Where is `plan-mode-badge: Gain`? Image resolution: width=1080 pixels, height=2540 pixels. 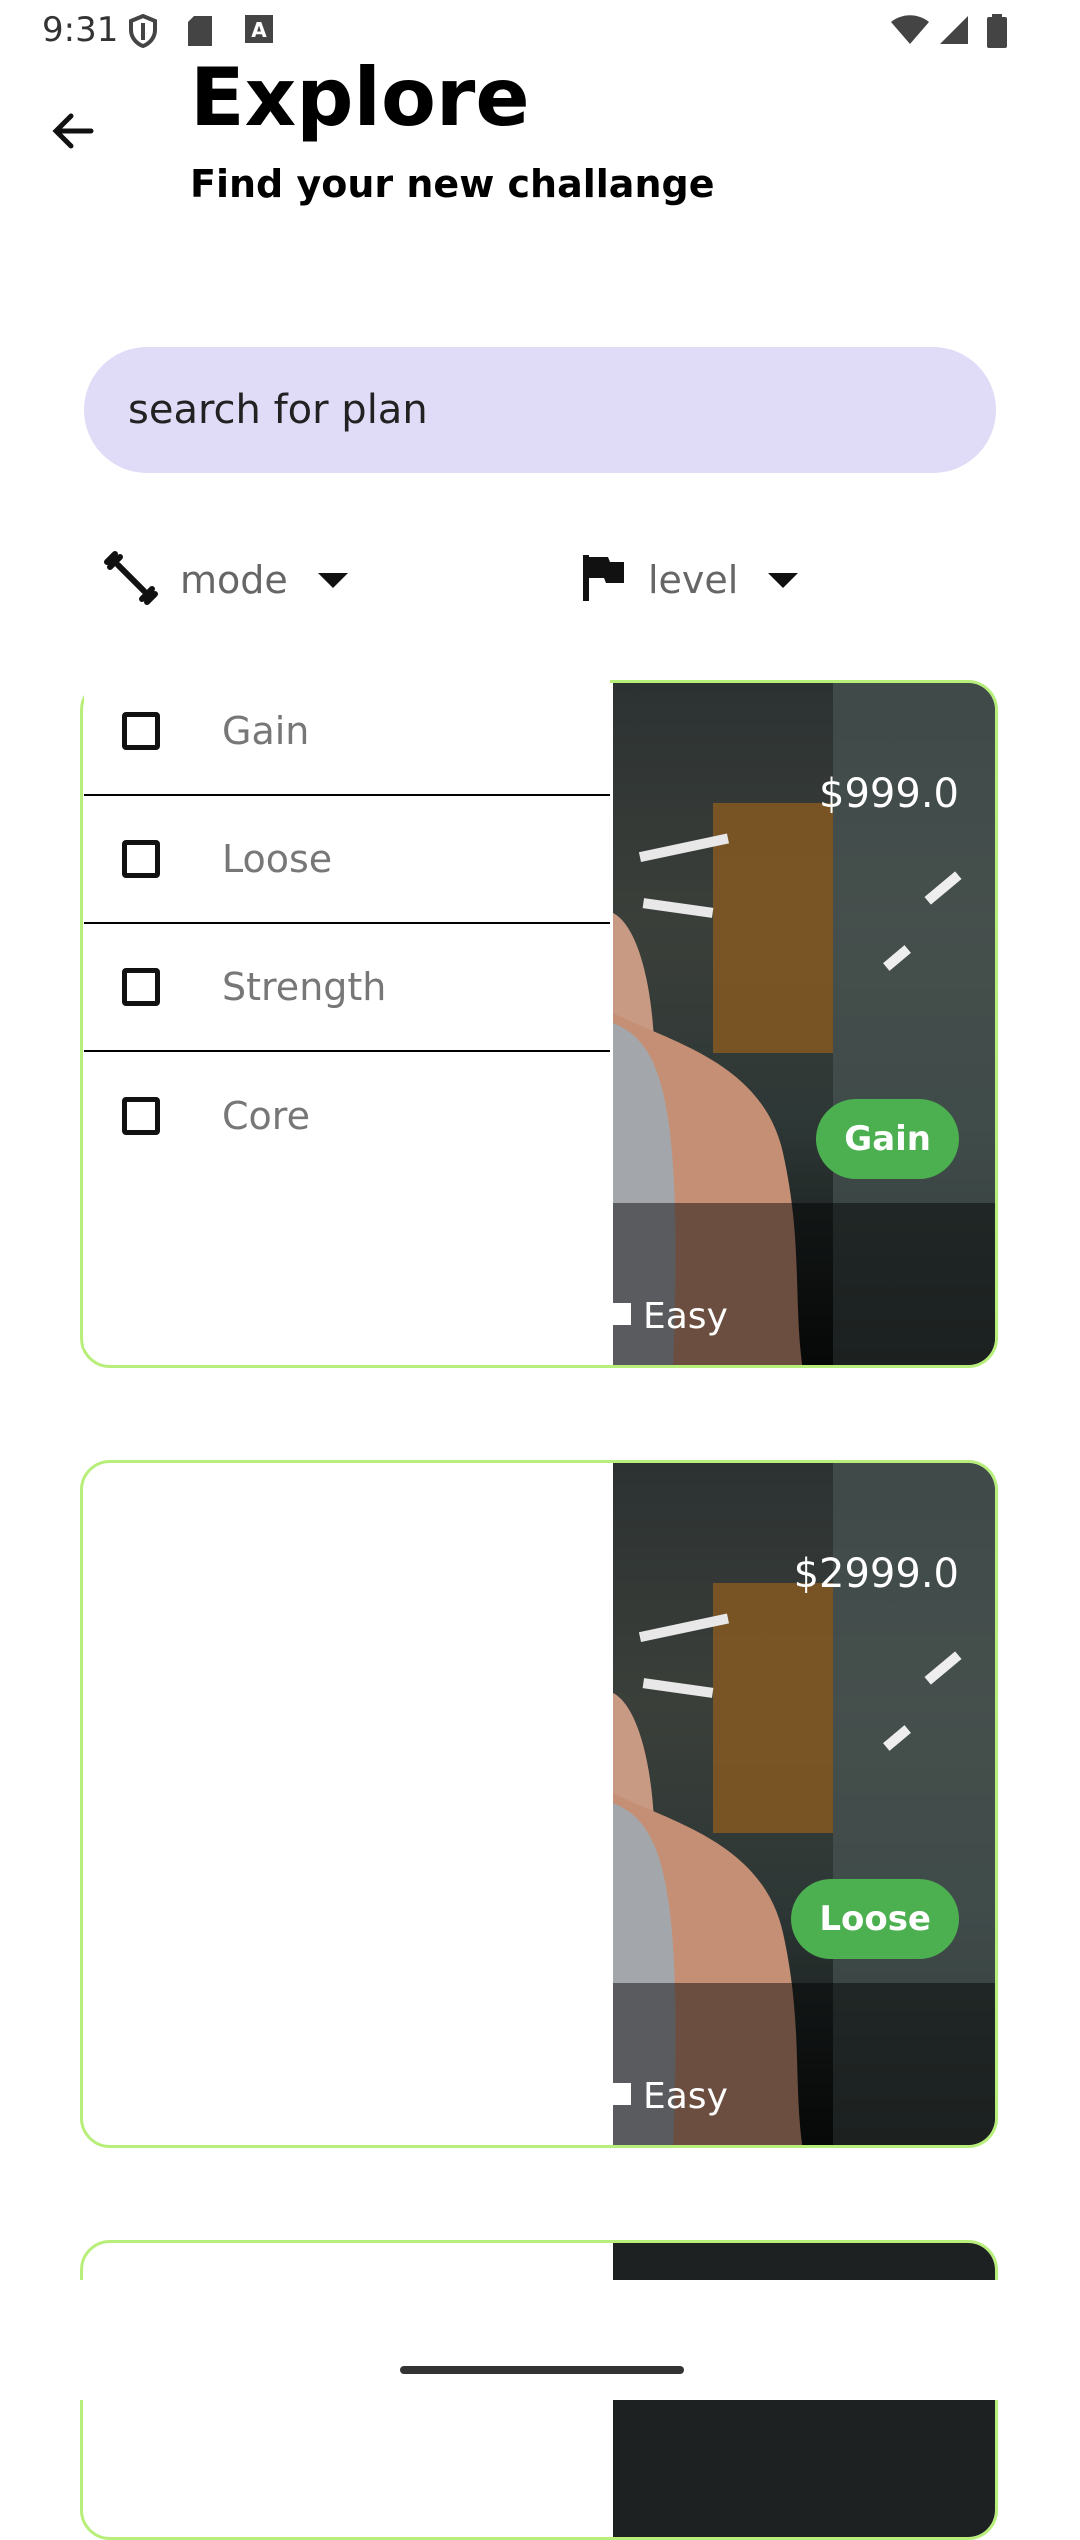 plan-mode-badge: Gain is located at coordinates (887, 1139).